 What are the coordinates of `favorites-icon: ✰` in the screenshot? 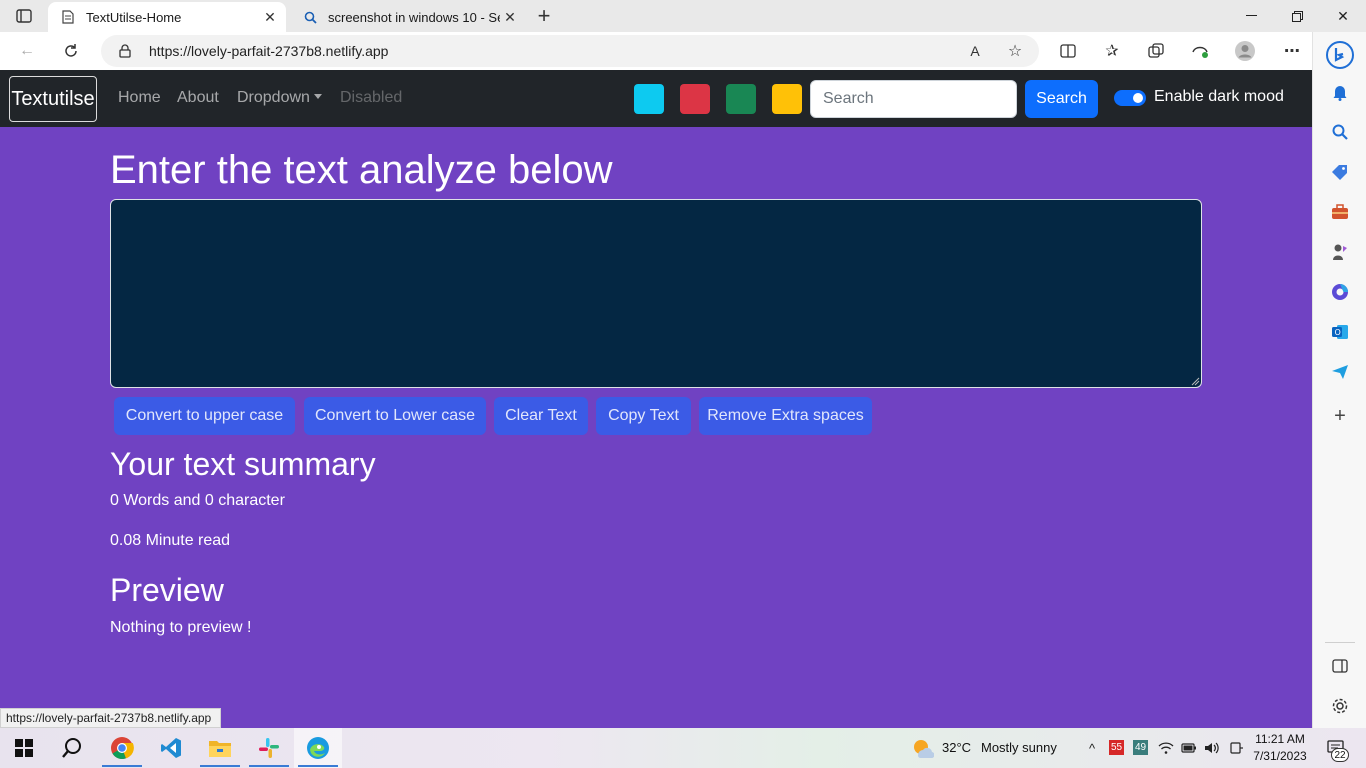 It's located at (1112, 51).